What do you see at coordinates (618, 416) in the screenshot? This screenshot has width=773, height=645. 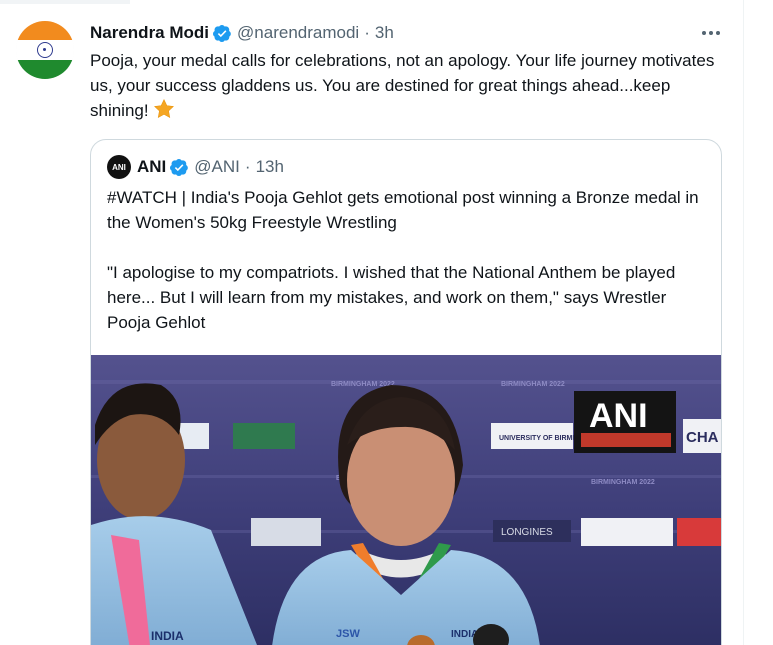 I see `ani-watermark-text: ANI` at bounding box center [618, 416].